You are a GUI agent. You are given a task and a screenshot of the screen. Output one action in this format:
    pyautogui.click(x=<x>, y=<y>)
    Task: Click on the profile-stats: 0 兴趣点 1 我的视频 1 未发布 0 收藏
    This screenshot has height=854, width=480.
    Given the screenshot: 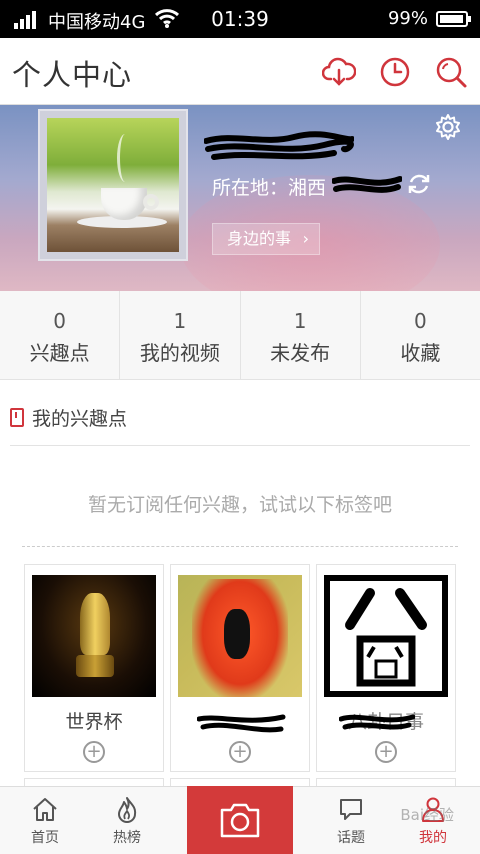 What is the action you would take?
    pyautogui.click(x=240, y=335)
    